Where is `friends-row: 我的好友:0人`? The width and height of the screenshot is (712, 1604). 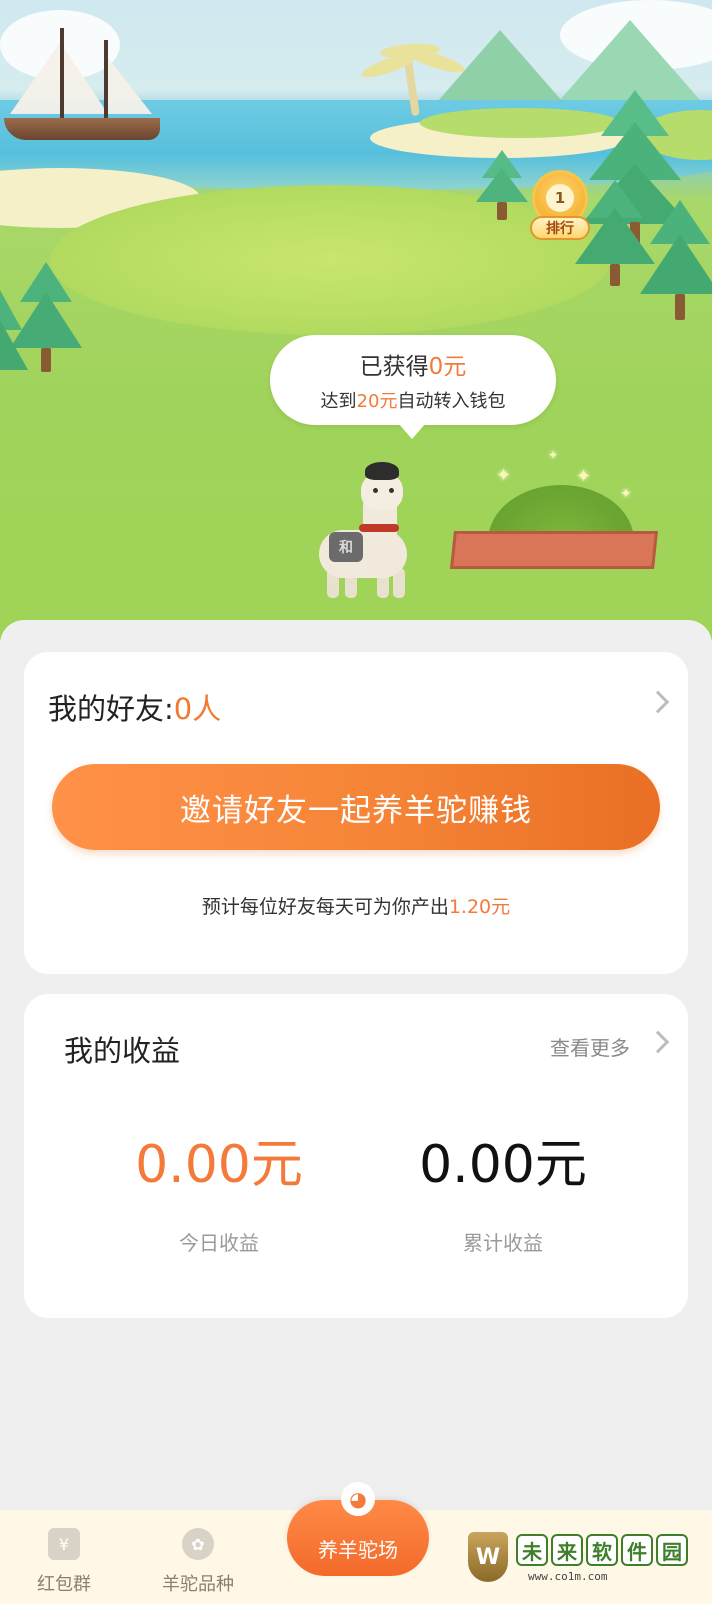
friends-row: 我的好友:0人 is located at coordinates (134, 707).